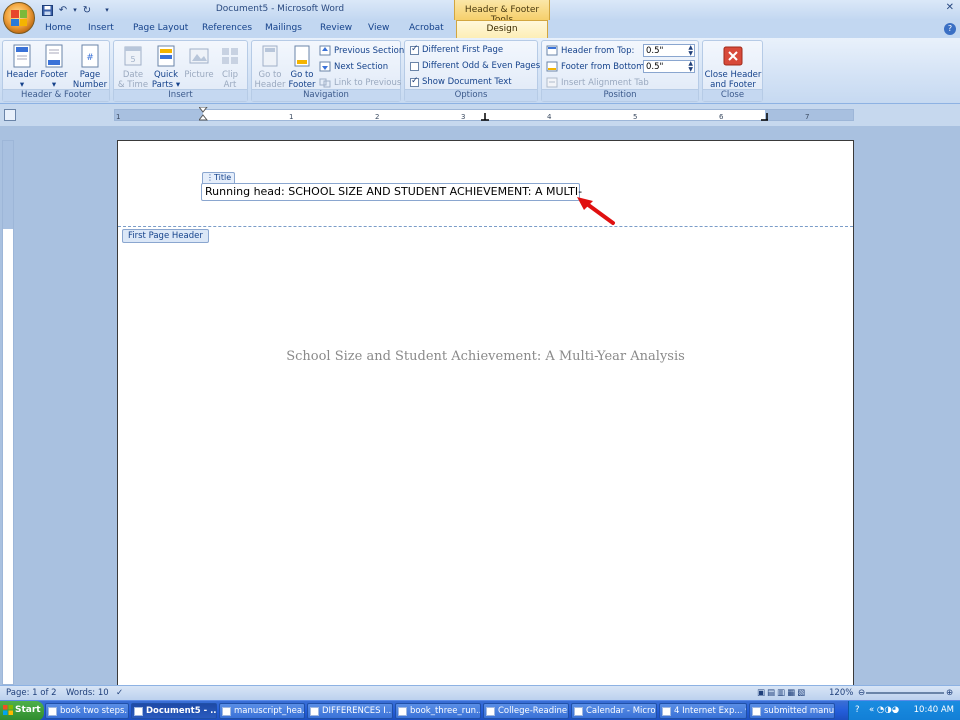 This screenshot has width=960, height=720. What do you see at coordinates (669, 50) in the screenshot?
I see `header-from-top-input: 0.5" ▲ ▼` at bounding box center [669, 50].